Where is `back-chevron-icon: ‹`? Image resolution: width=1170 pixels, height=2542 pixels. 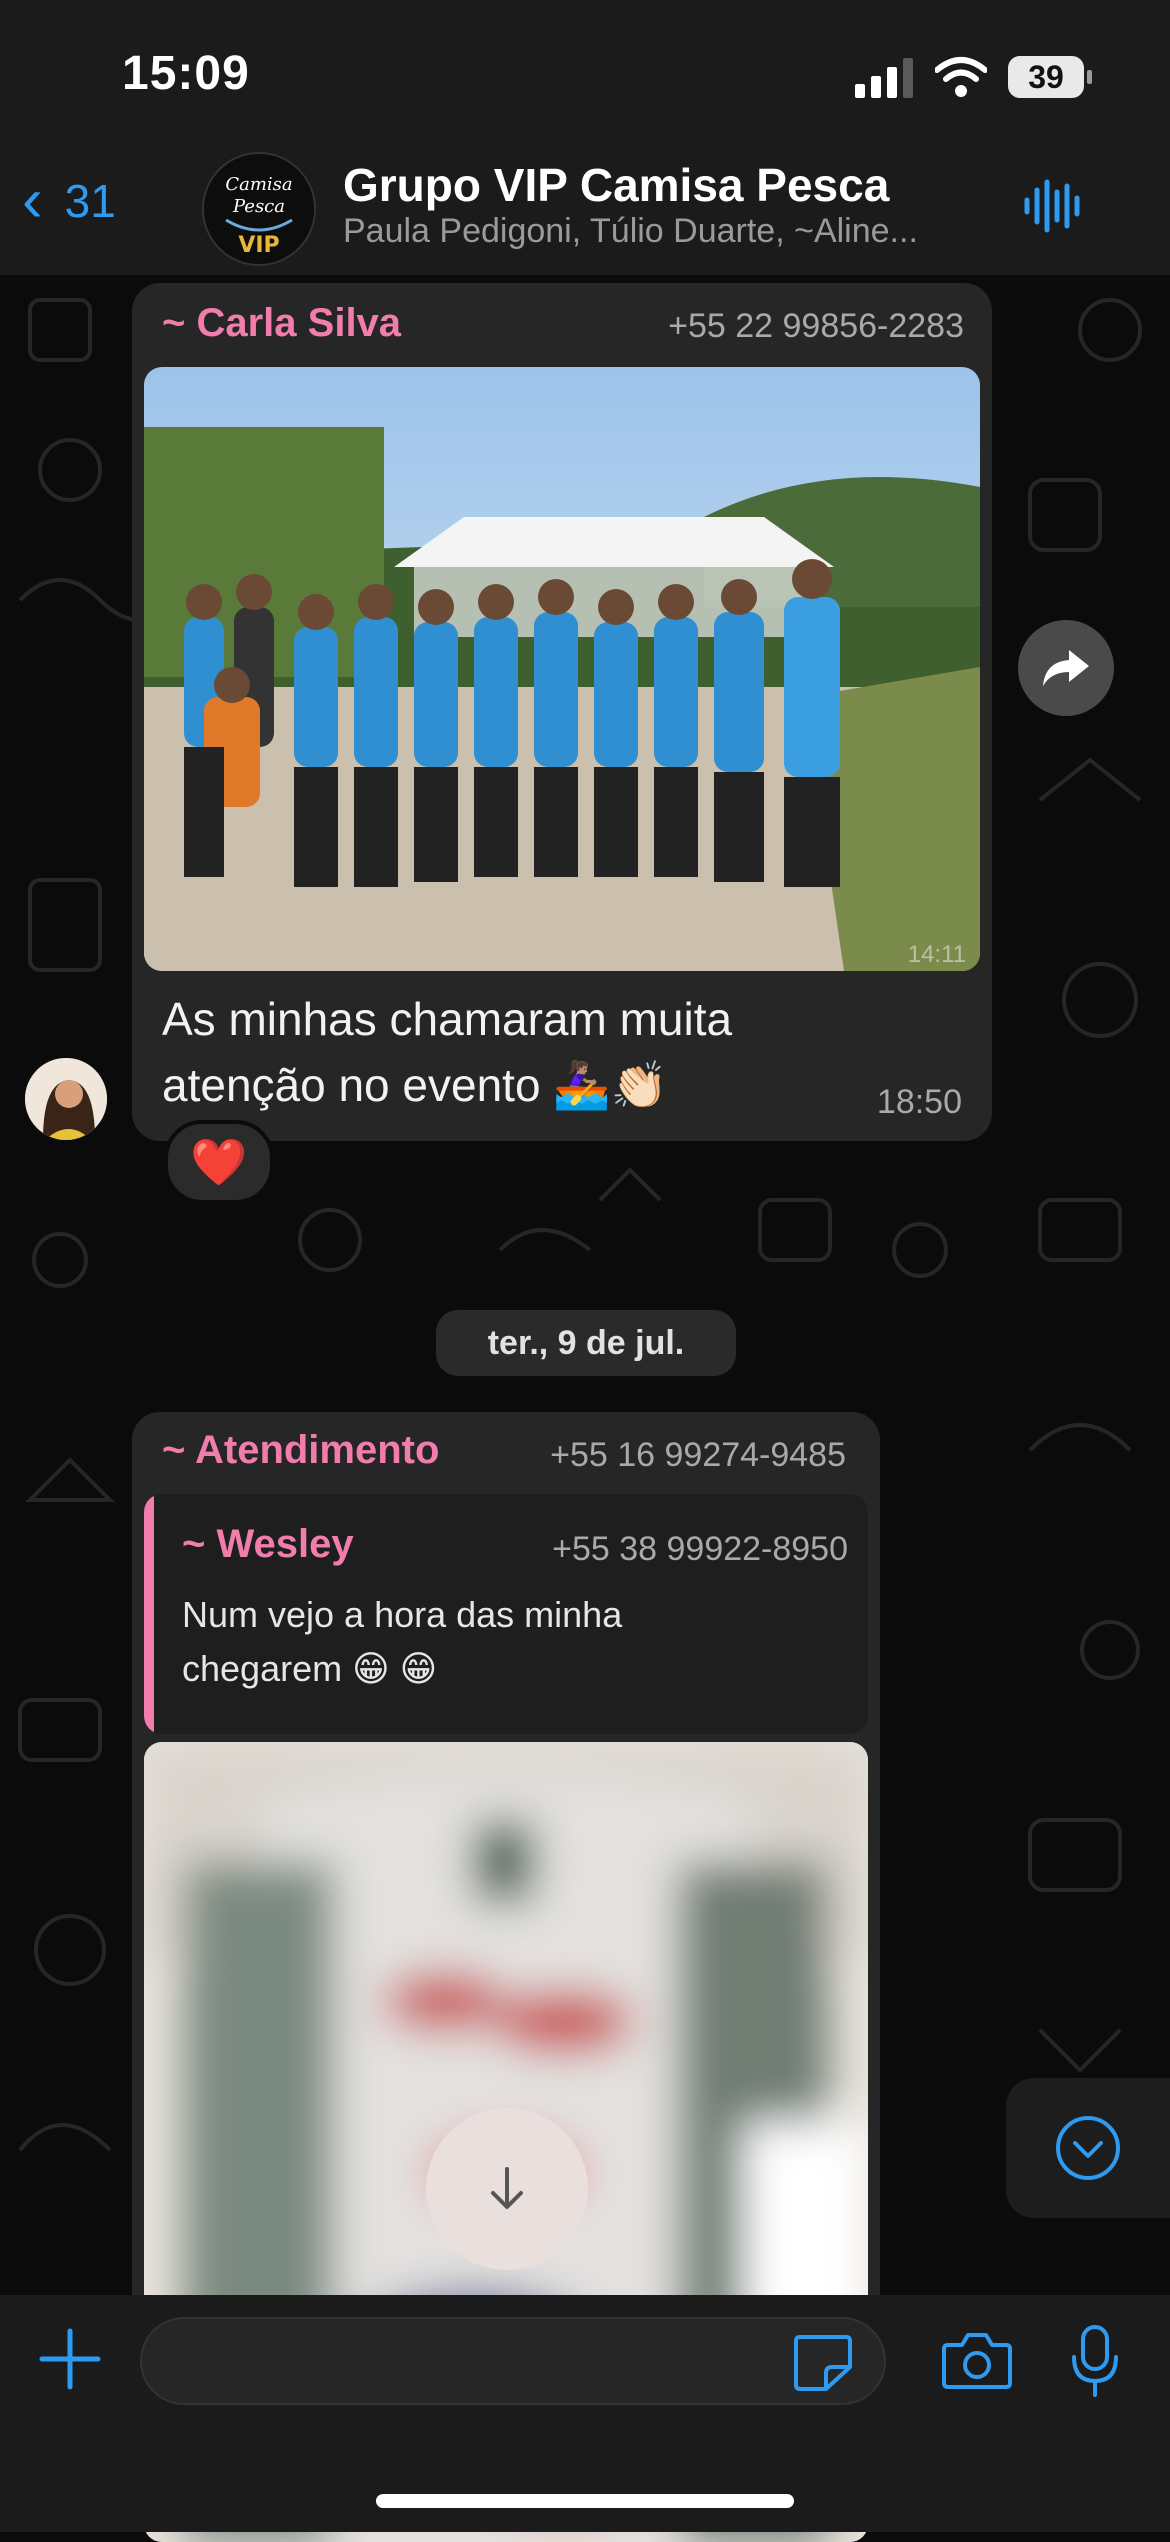
back-chevron-icon: ‹ is located at coordinates (32, 200).